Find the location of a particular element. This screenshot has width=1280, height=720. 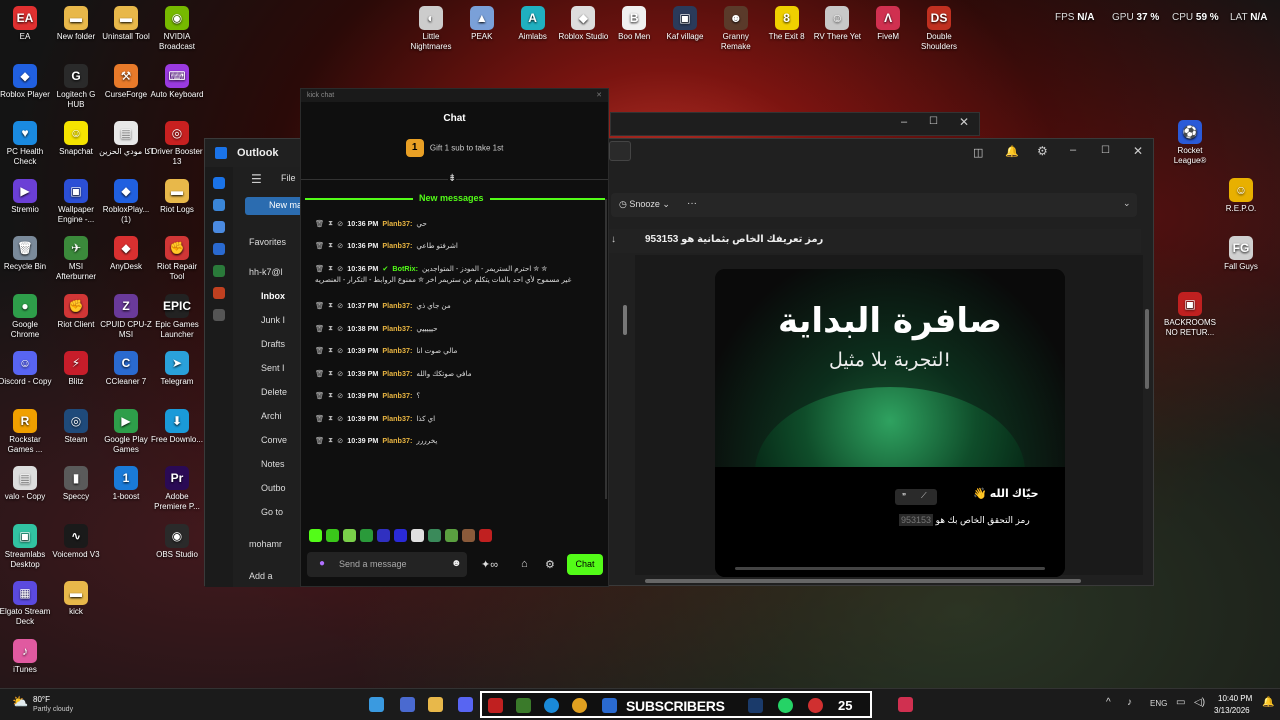

folder-item: Notes is located at coordinates (273, 464).